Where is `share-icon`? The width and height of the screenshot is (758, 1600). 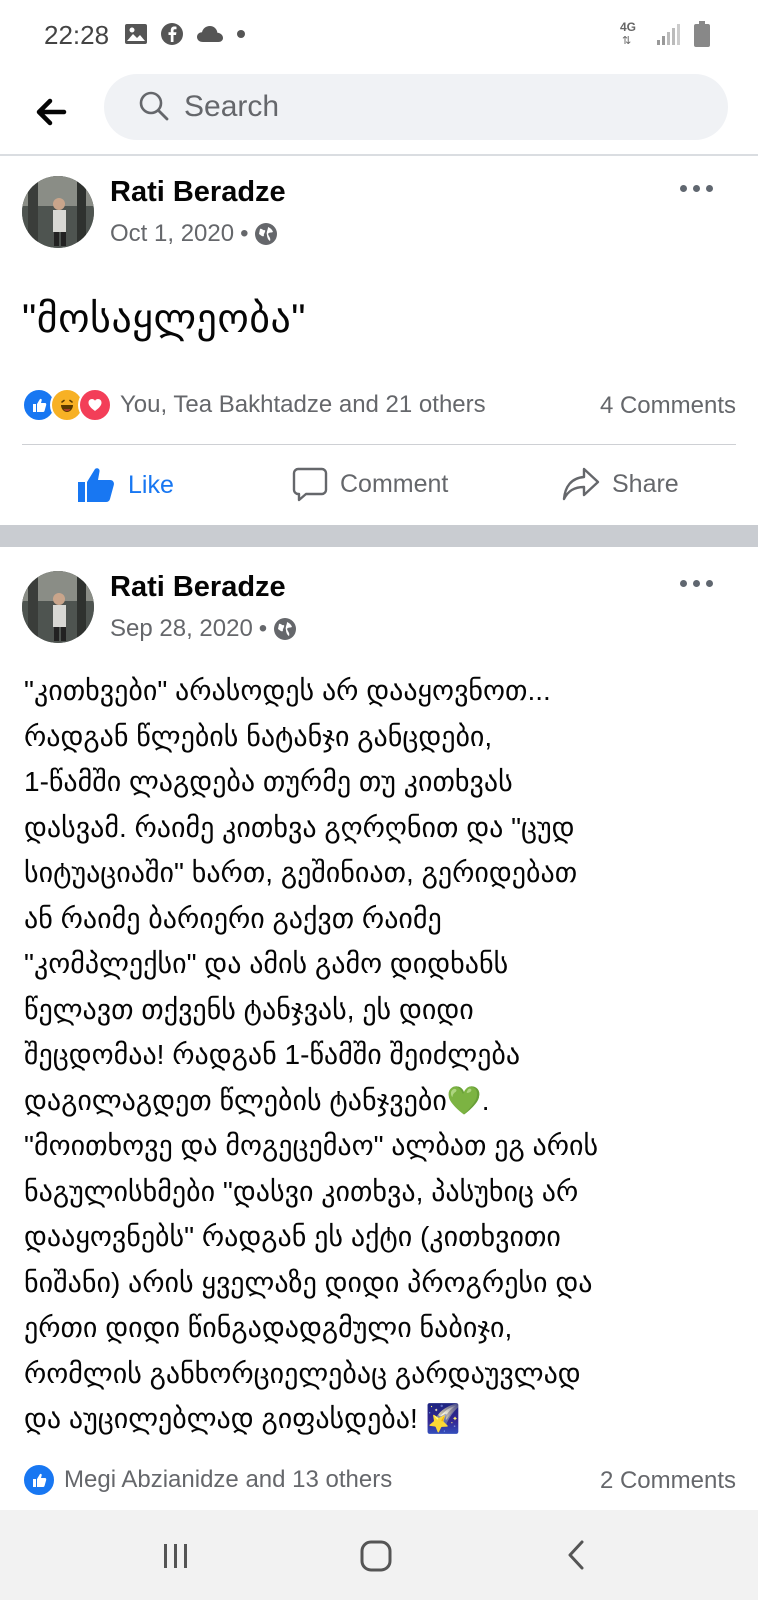
share-icon is located at coordinates (581, 484).